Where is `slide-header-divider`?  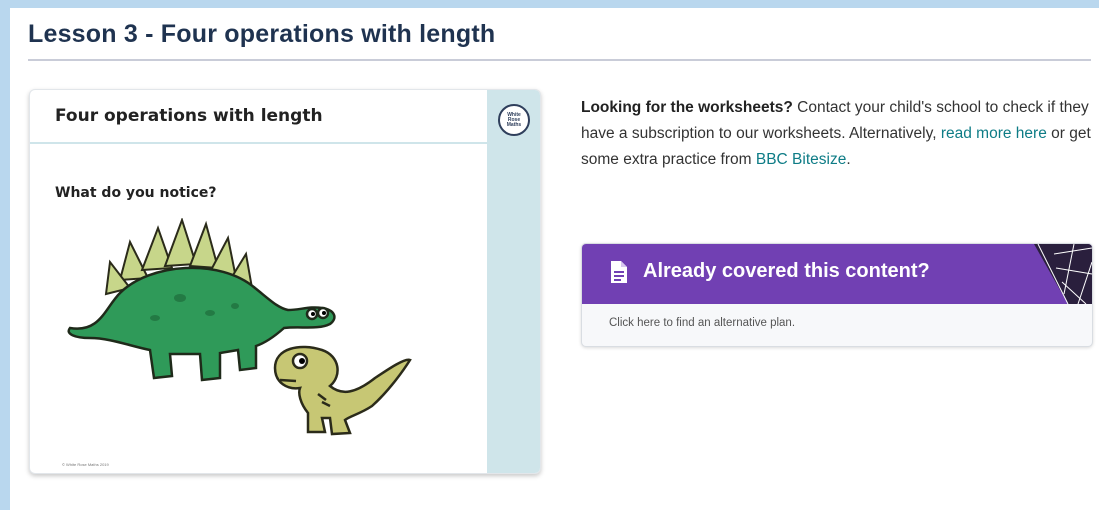 slide-header-divider is located at coordinates (258, 143).